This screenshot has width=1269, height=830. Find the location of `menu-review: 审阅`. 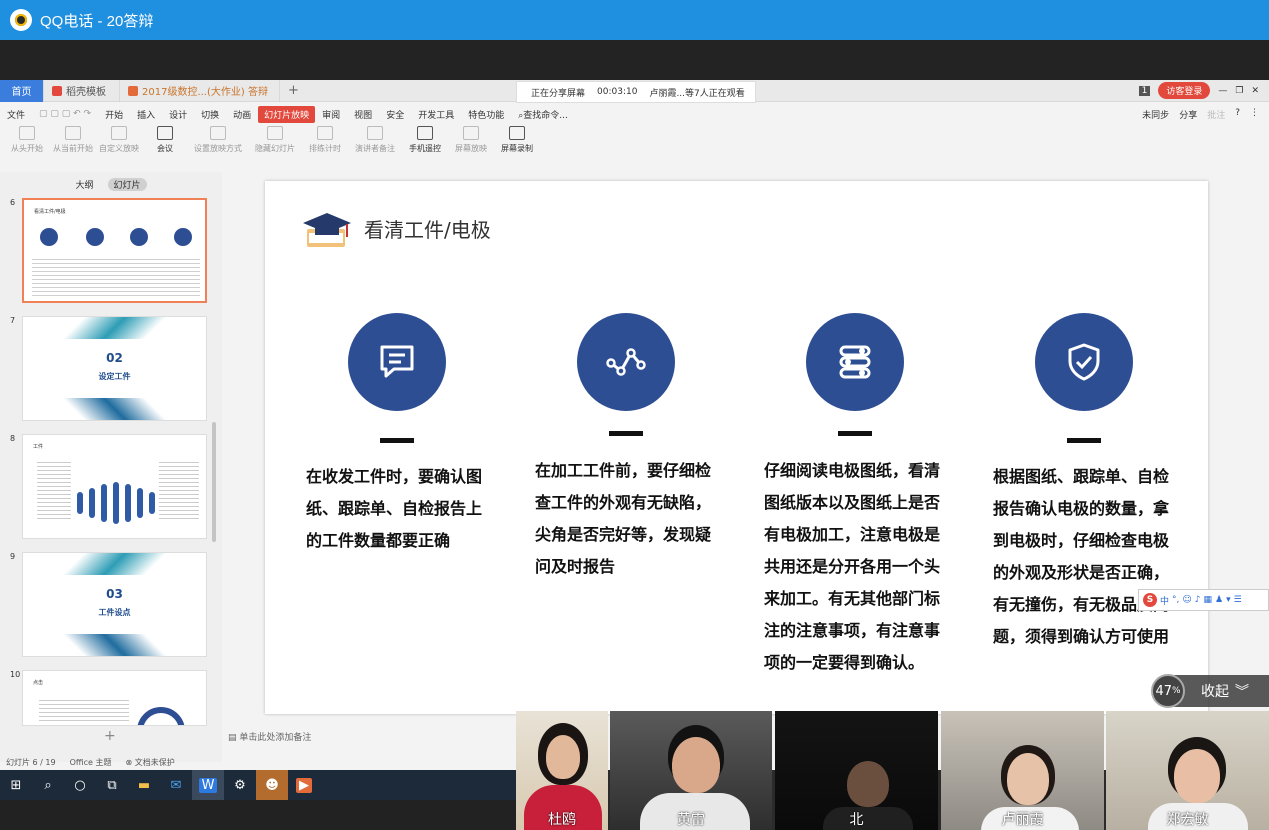

menu-review: 审阅 is located at coordinates (331, 114).